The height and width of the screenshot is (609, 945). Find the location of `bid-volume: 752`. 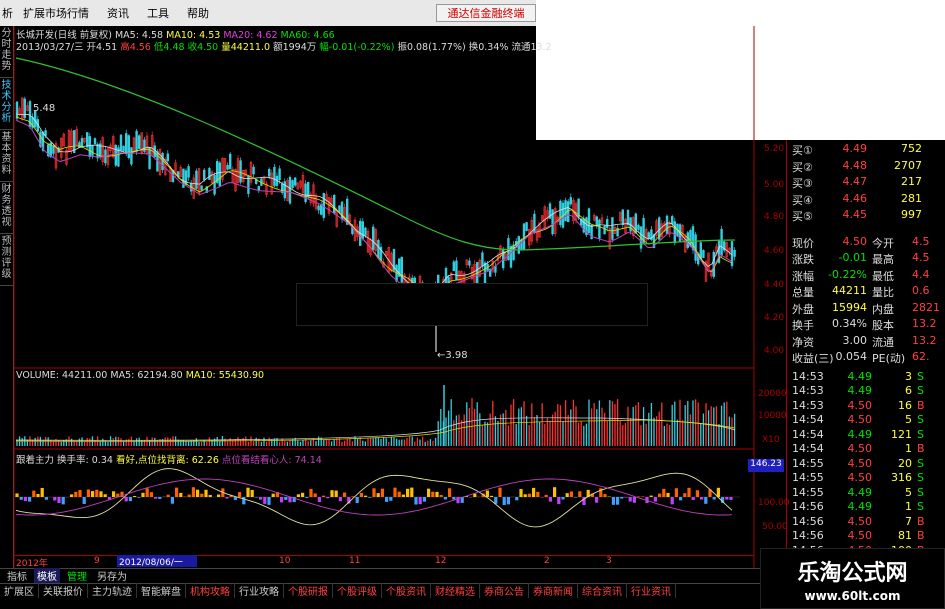

bid-volume: 752 is located at coordinates (911, 148).